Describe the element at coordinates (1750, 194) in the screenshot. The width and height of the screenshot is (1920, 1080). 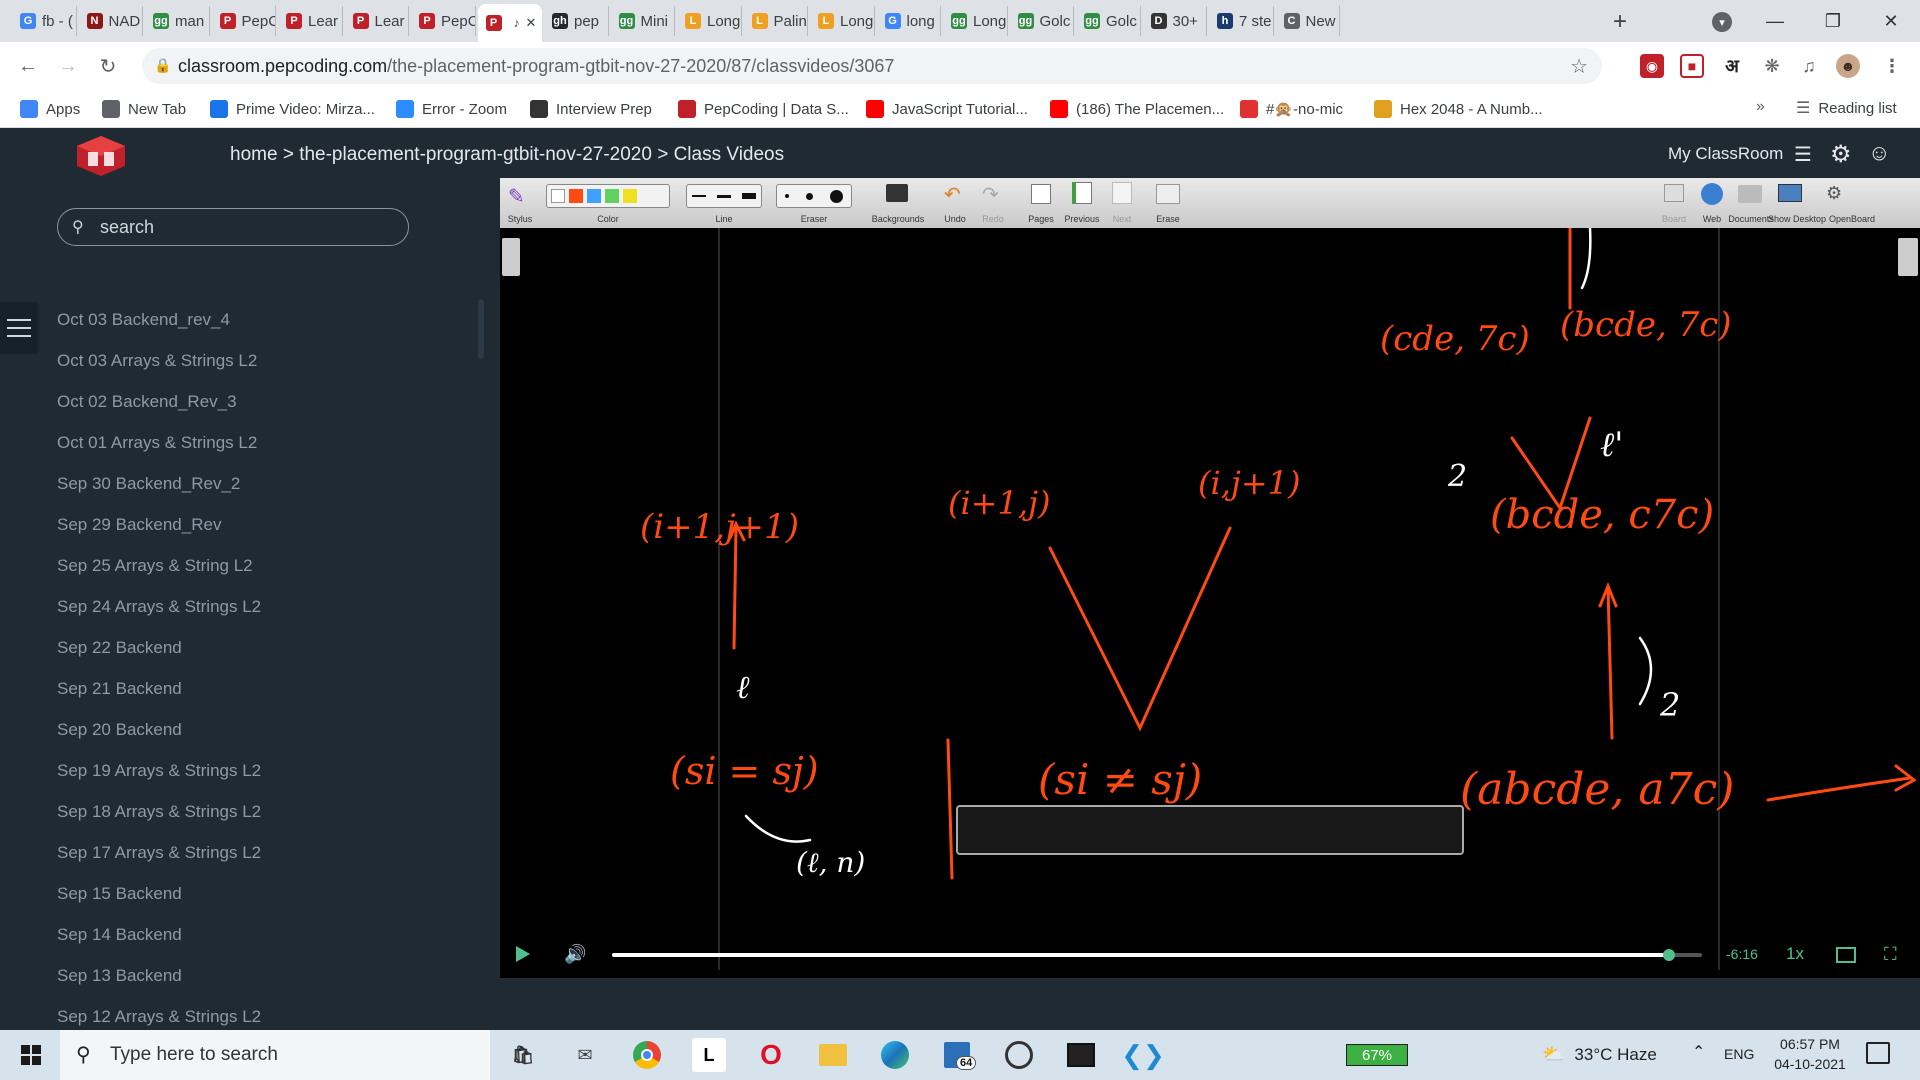
I see `documents-folder-icon` at that location.